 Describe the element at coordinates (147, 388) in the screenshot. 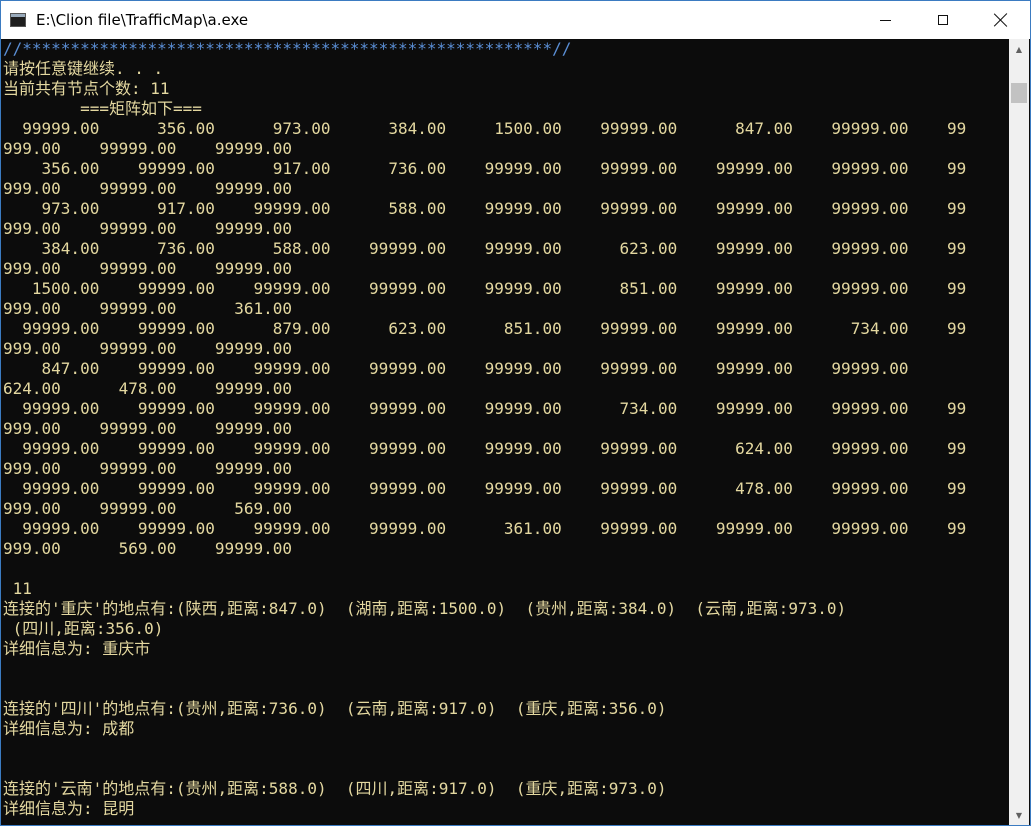

I see `console-line: 624.00 478.00 99999.00` at that location.